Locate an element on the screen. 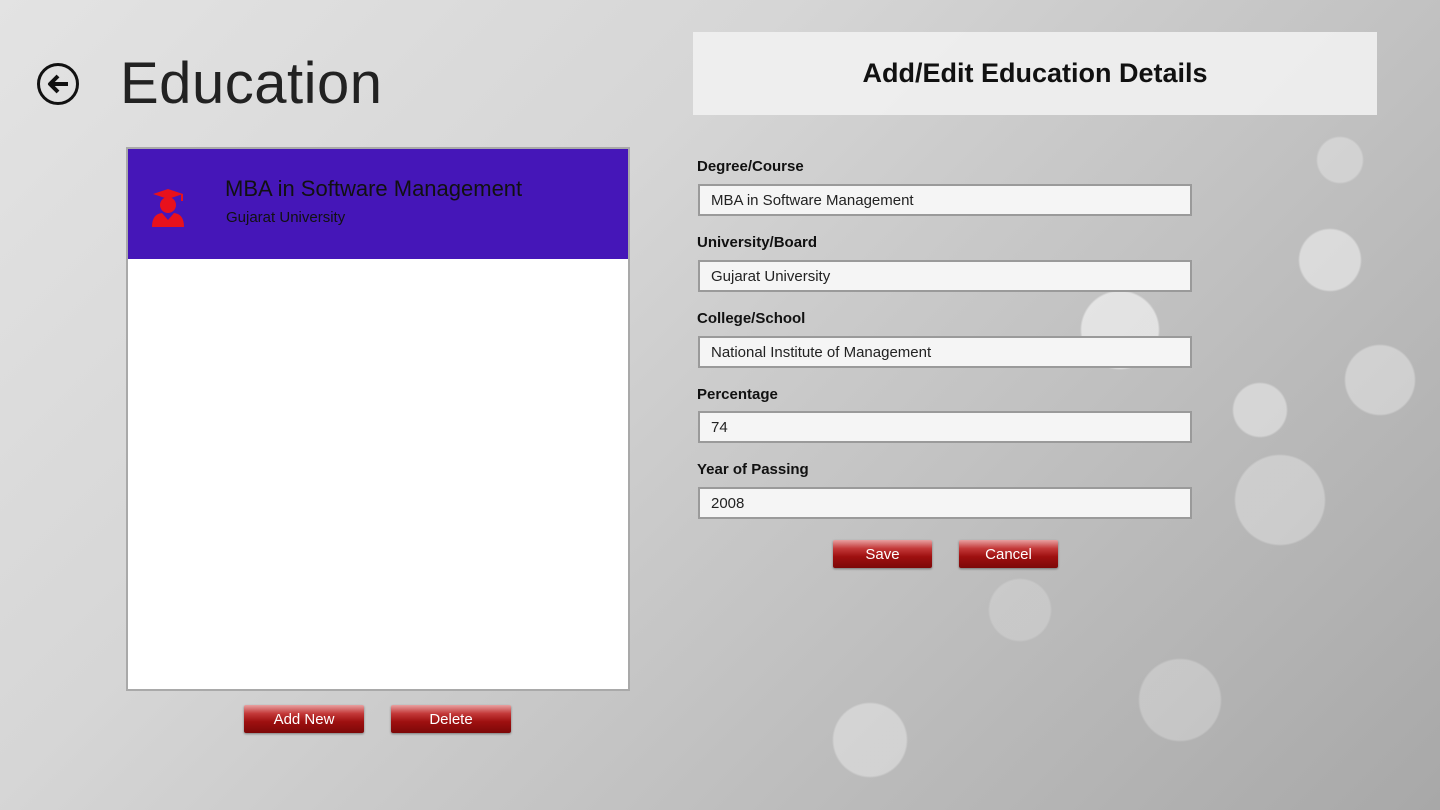 The width and height of the screenshot is (1440, 810). delete-button: Delete is located at coordinates (451, 719).